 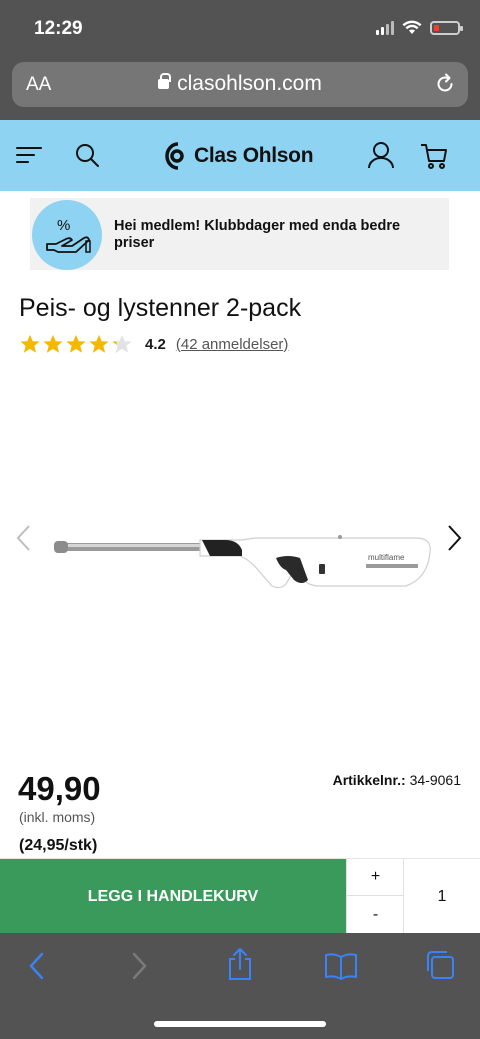 What do you see at coordinates (165, 81) in the screenshot?
I see `lock-icon` at bounding box center [165, 81].